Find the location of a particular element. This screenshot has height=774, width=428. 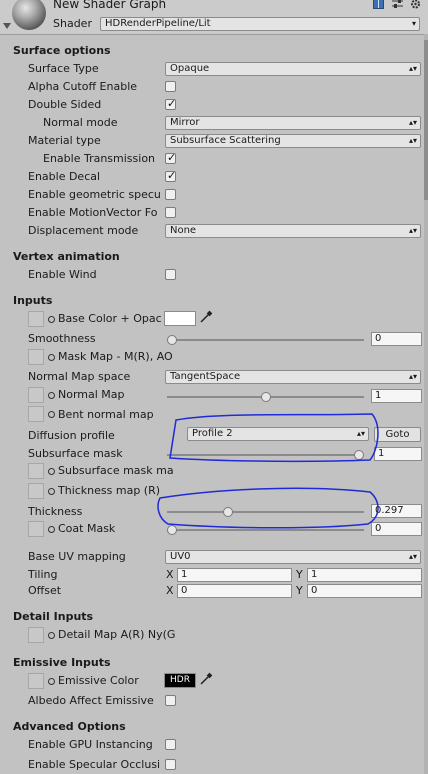

annotation-circle-diffusion-profile is located at coordinates (274, 438).